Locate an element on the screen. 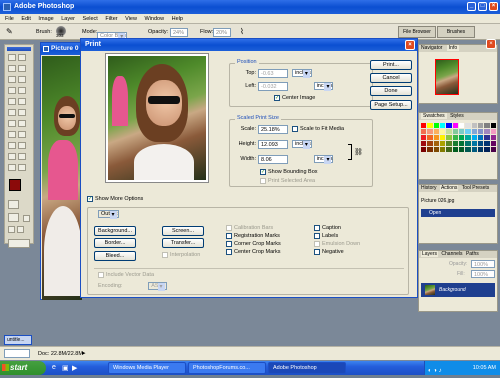 Image resolution: width=500 pixels, height=378 pixels. tab-history: History is located at coordinates (429, 188).